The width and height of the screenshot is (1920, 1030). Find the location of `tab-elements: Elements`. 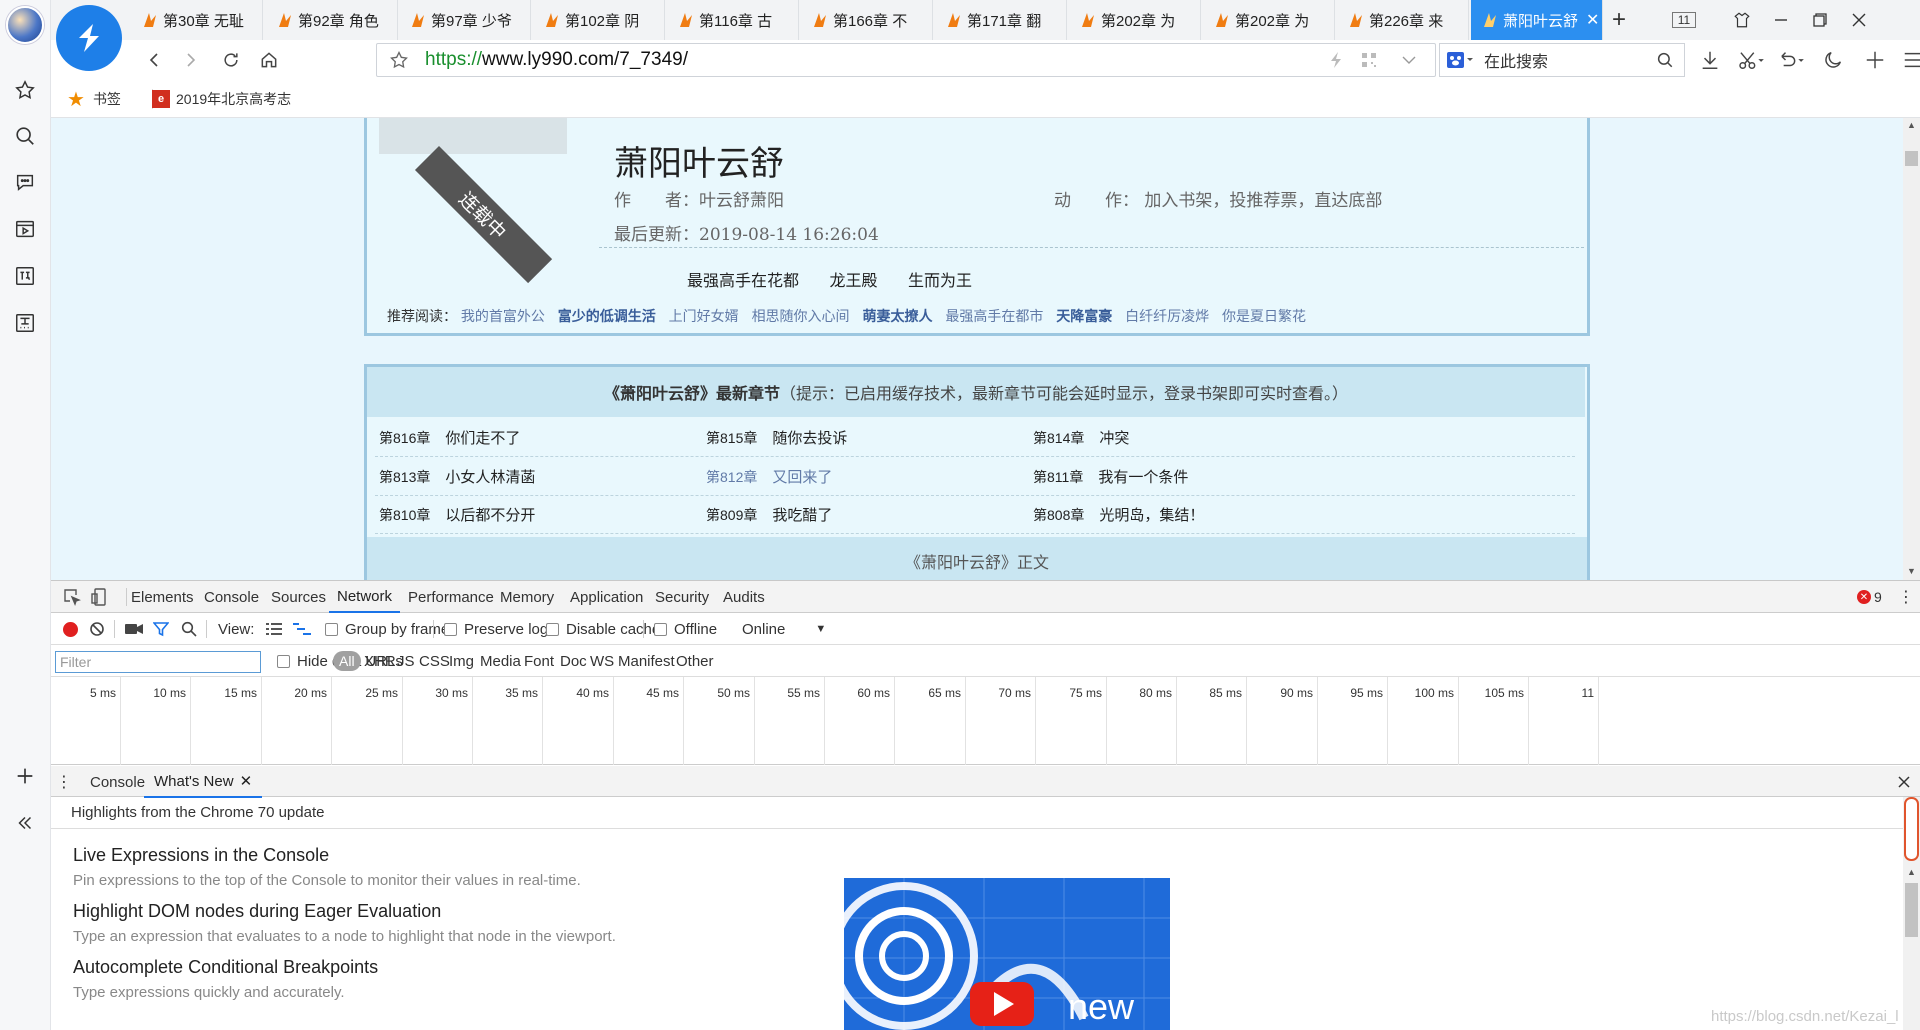

tab-elements: Elements is located at coordinates (162, 597).